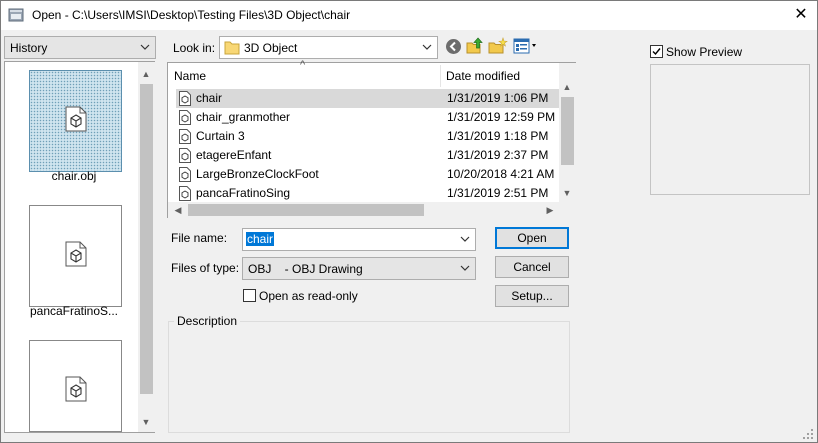  Describe the element at coordinates (207, 321) in the screenshot. I see `description-label: Description` at that location.